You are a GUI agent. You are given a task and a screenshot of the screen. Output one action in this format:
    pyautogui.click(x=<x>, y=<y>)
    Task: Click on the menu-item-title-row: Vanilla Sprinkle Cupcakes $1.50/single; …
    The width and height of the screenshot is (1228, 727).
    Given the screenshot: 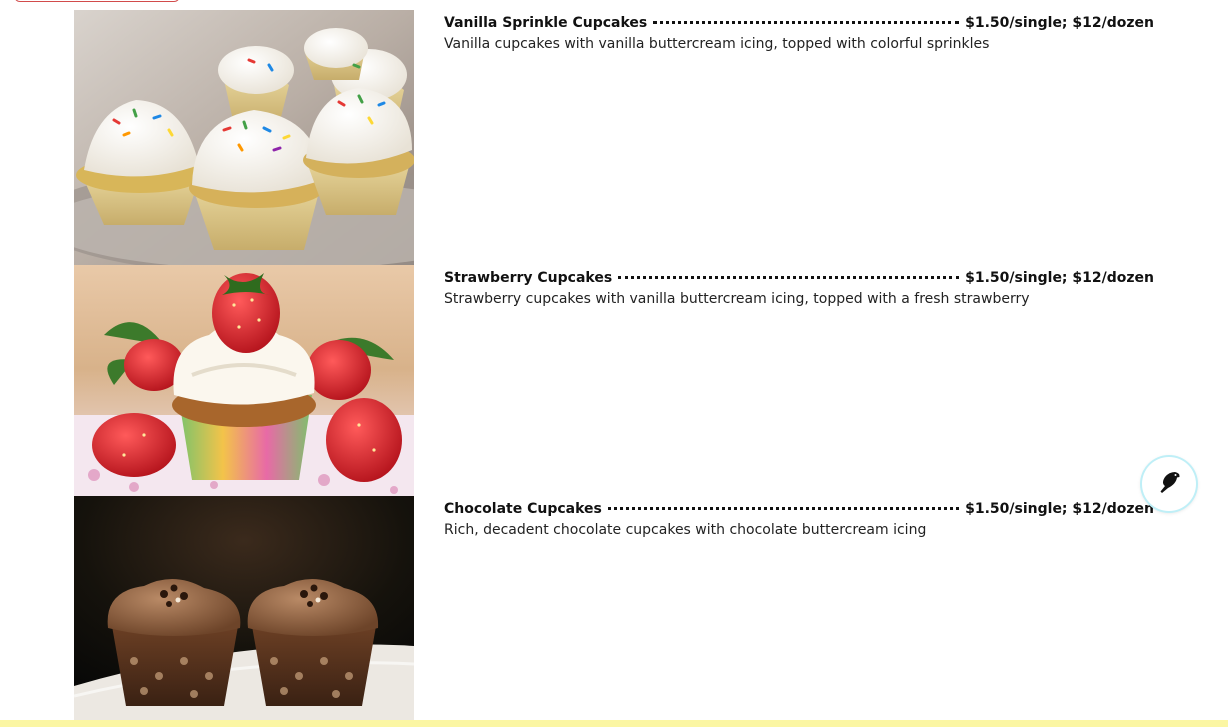 What is the action you would take?
    pyautogui.click(x=799, y=23)
    